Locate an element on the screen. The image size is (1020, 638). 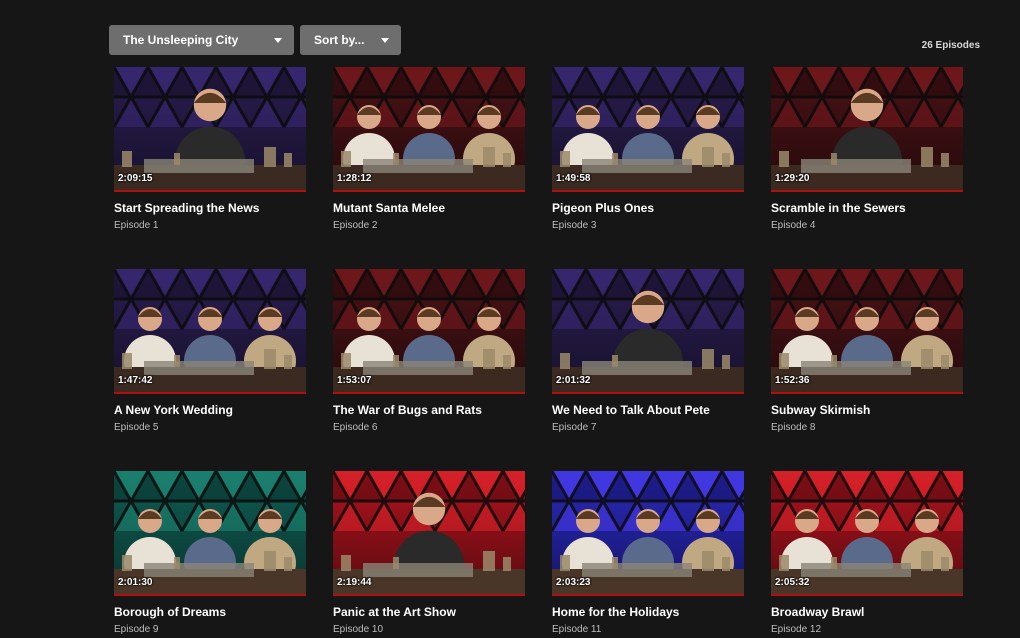
episode-card: 1:49:58 Pigeon Plus Ones Episode 3 is located at coordinates (648, 149).